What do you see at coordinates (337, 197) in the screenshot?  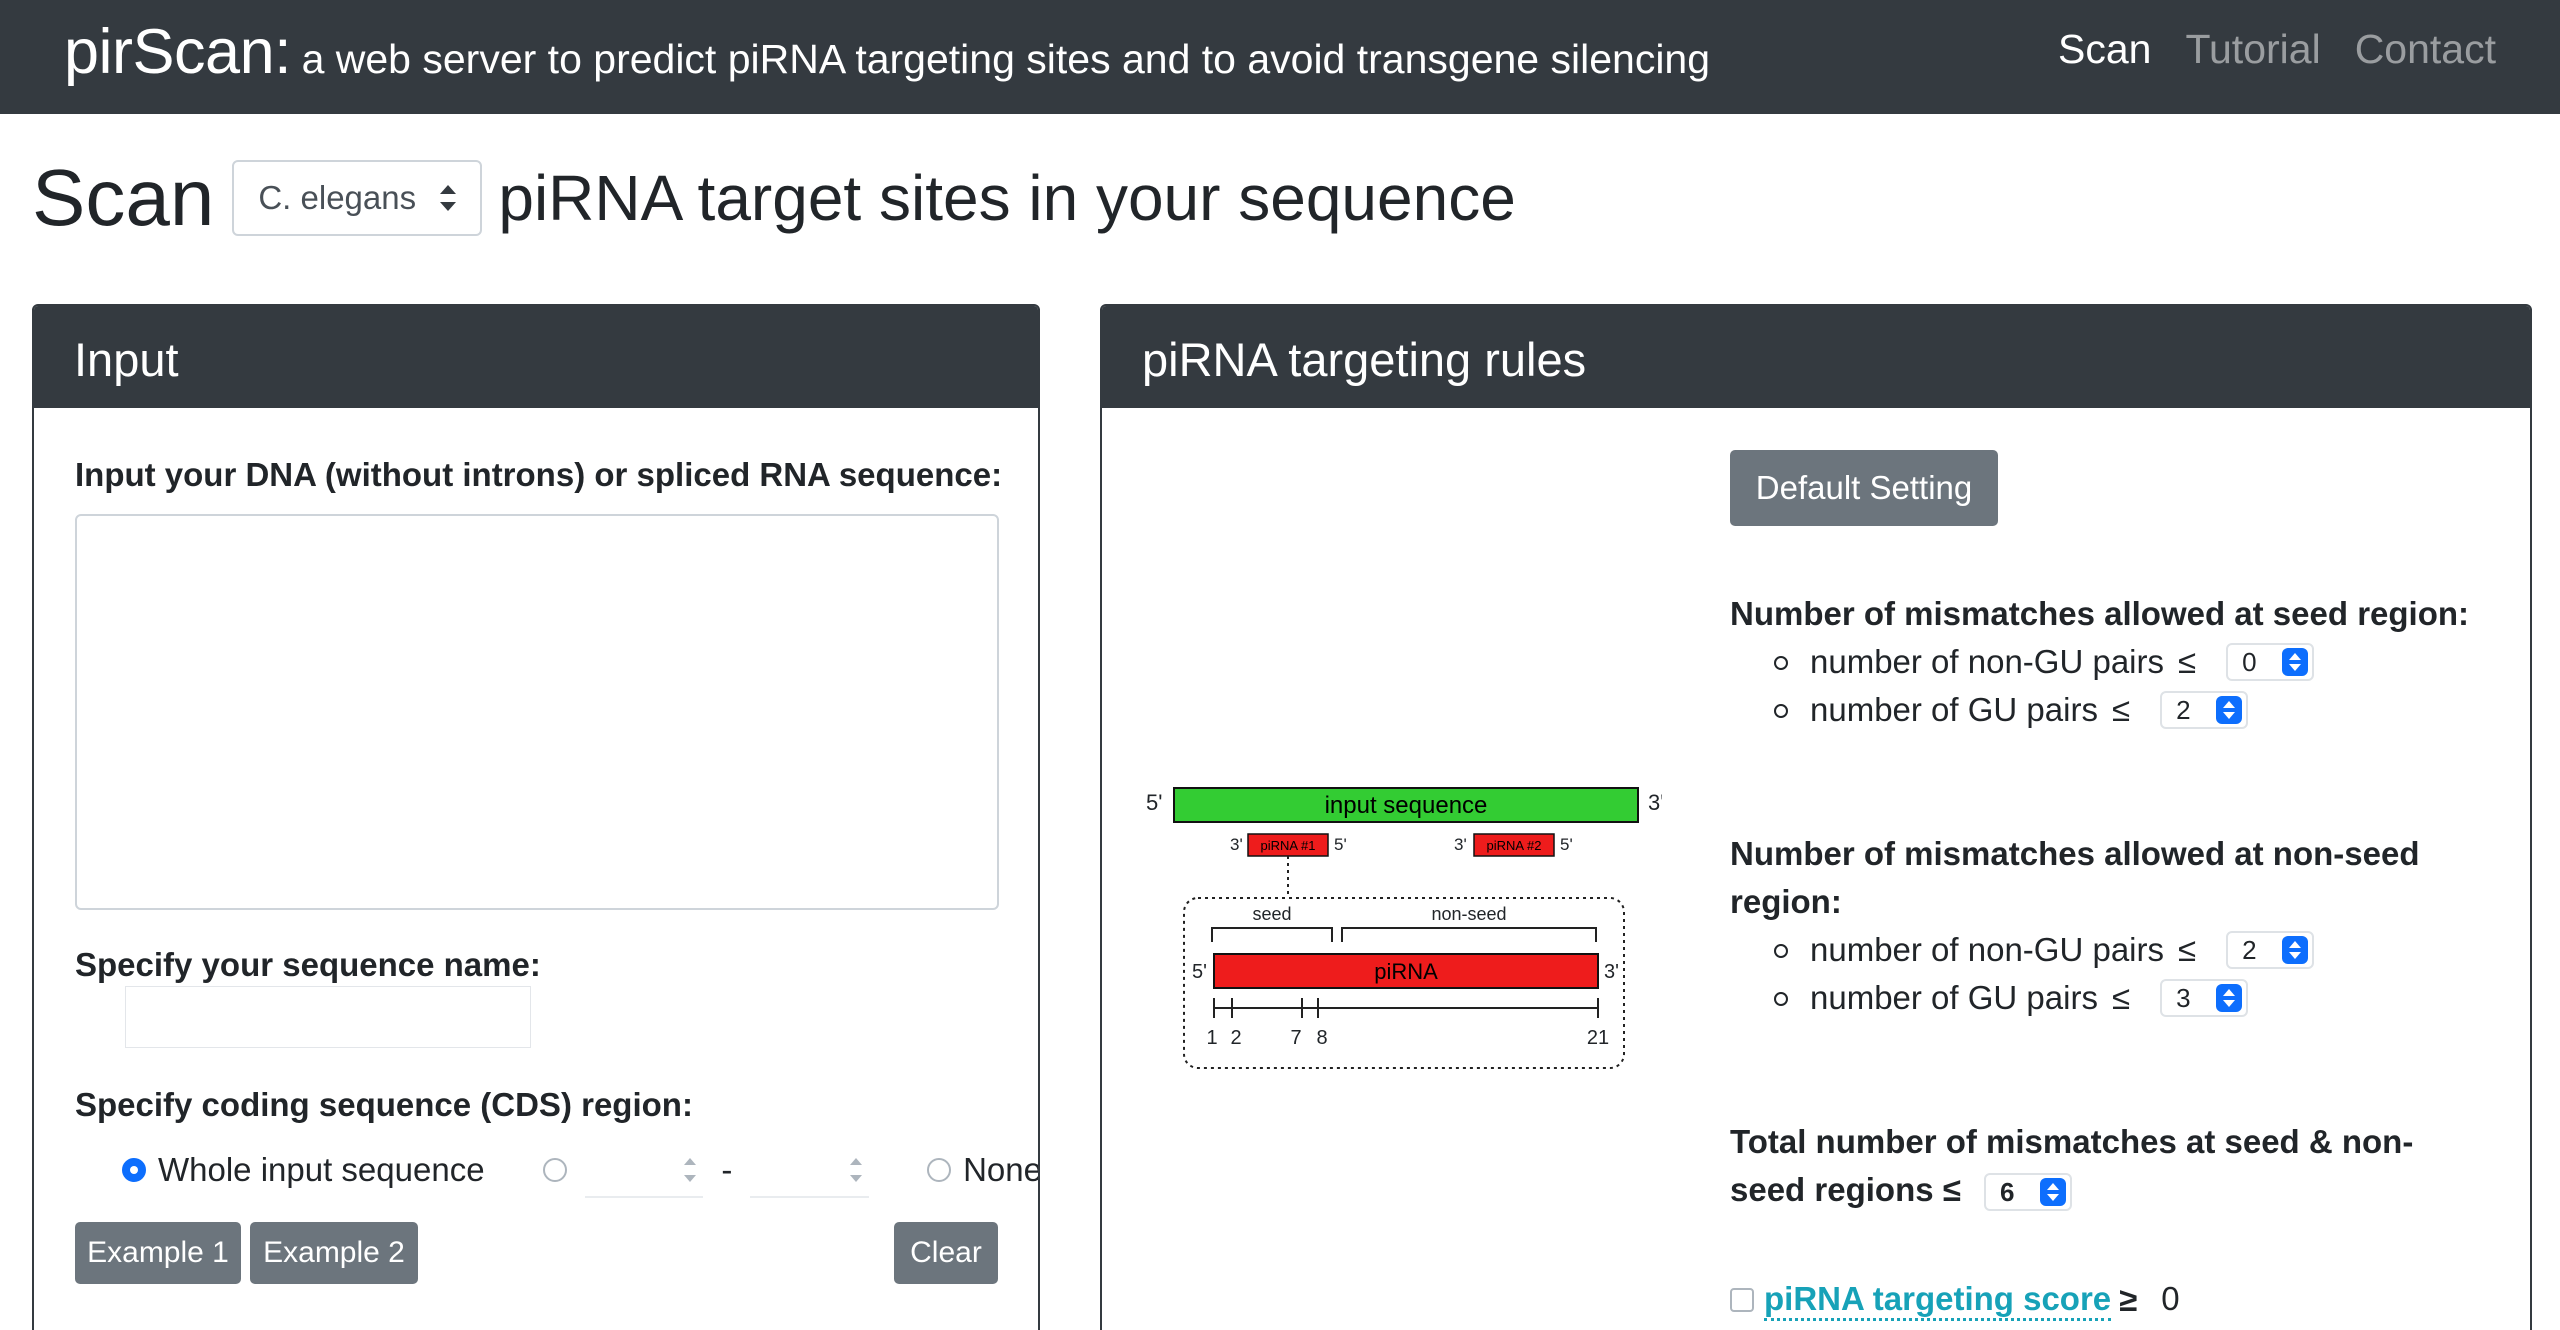 I see `species-select-value: C. elegans` at bounding box center [337, 197].